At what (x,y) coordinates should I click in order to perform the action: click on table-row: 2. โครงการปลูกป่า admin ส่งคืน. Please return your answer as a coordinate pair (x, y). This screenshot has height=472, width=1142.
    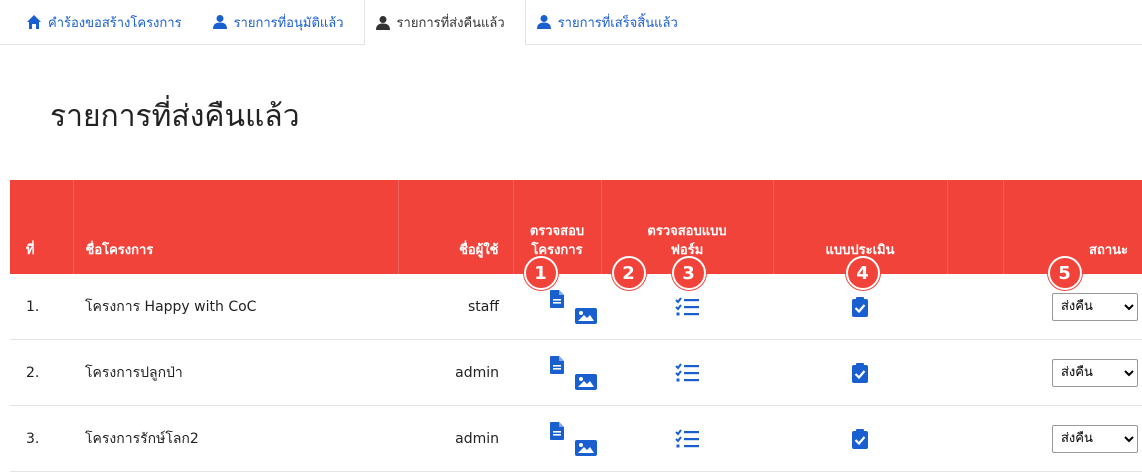
    Looking at the image, I should click on (576, 372).